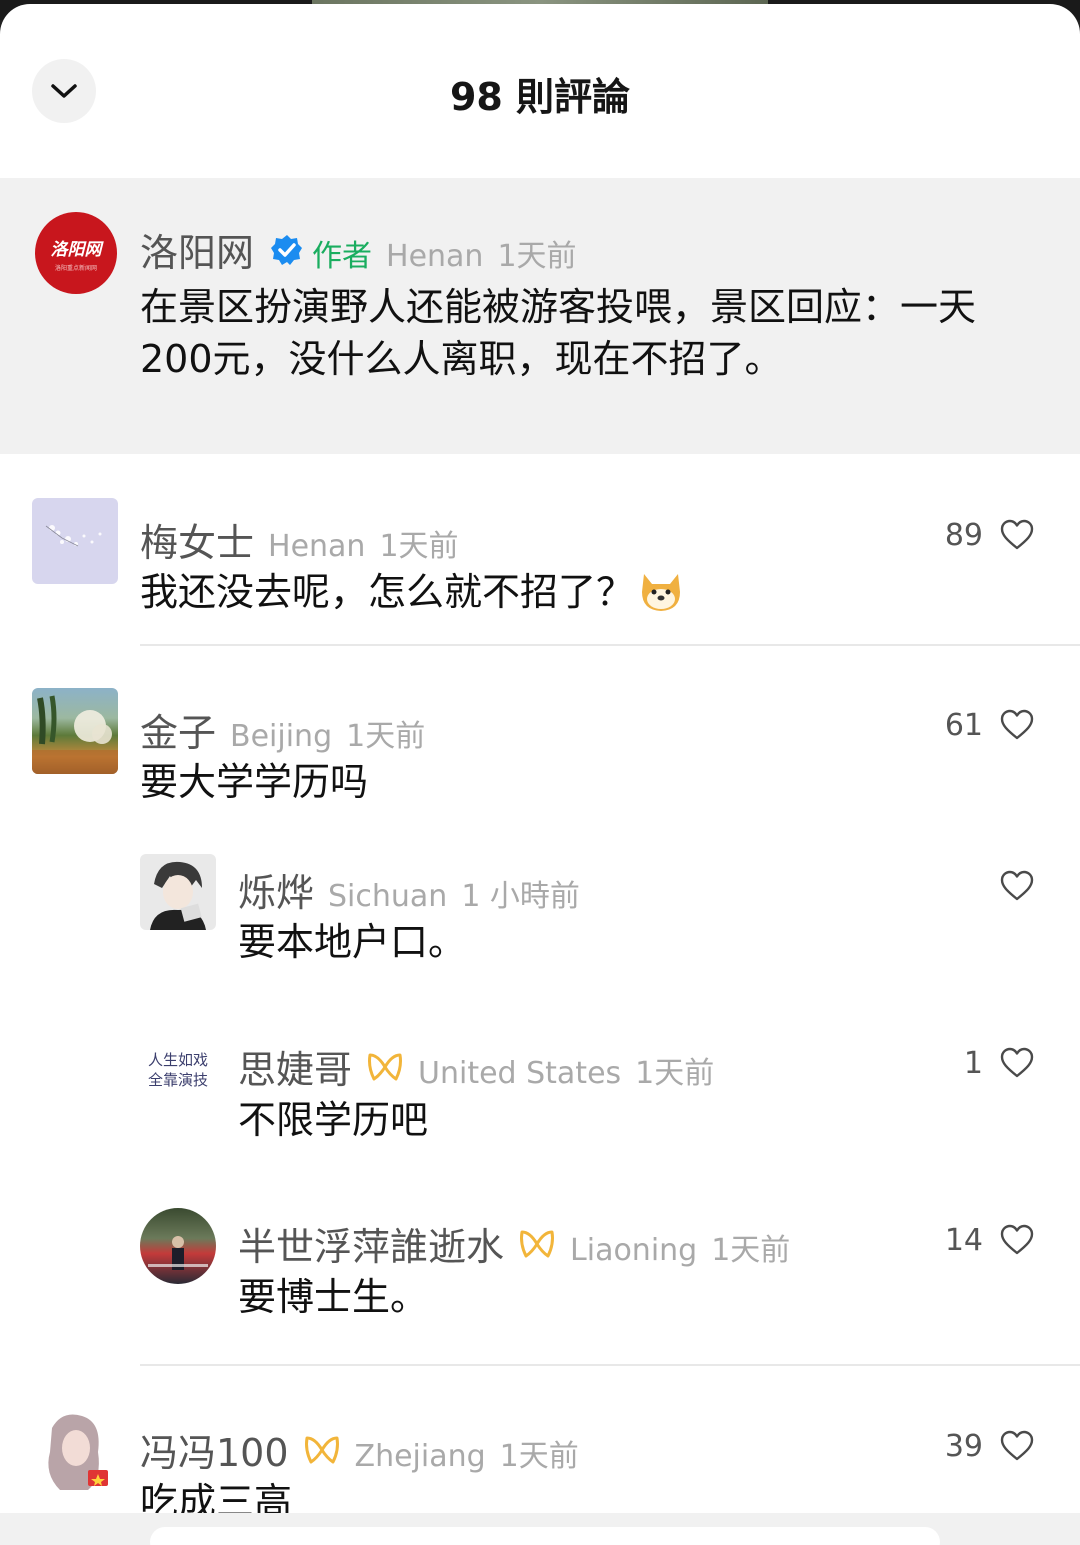 This screenshot has width=1080, height=1545. I want to click on comment-input, so click(545, 1536).